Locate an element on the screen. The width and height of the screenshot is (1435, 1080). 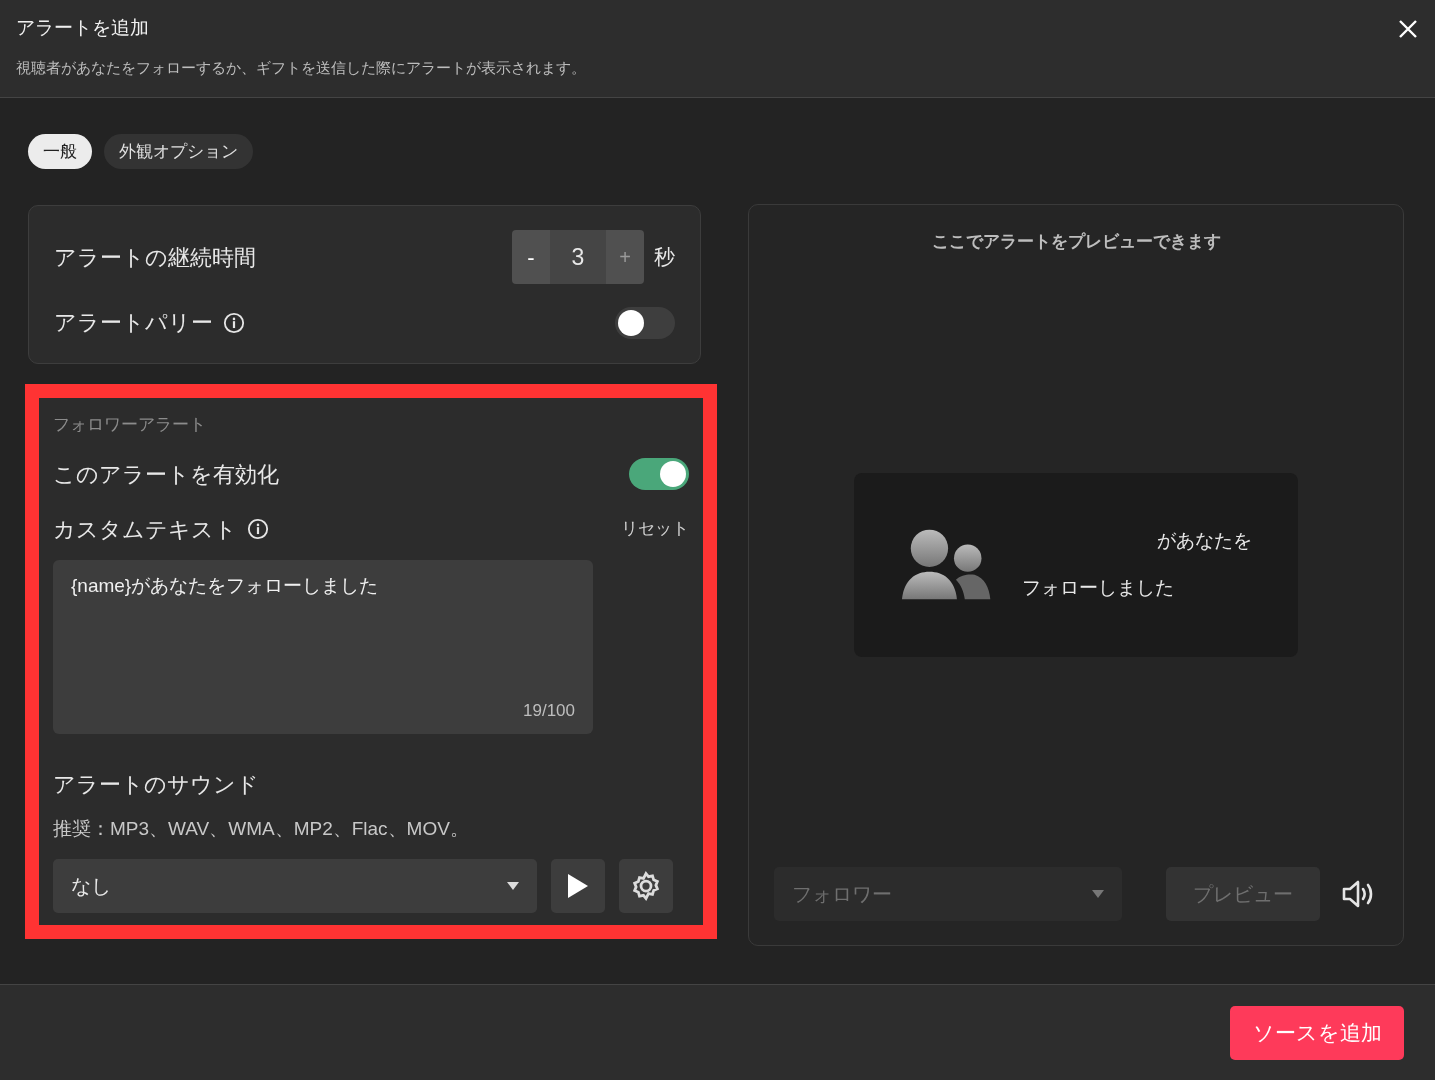
settings-icon is located at coordinates (646, 886).